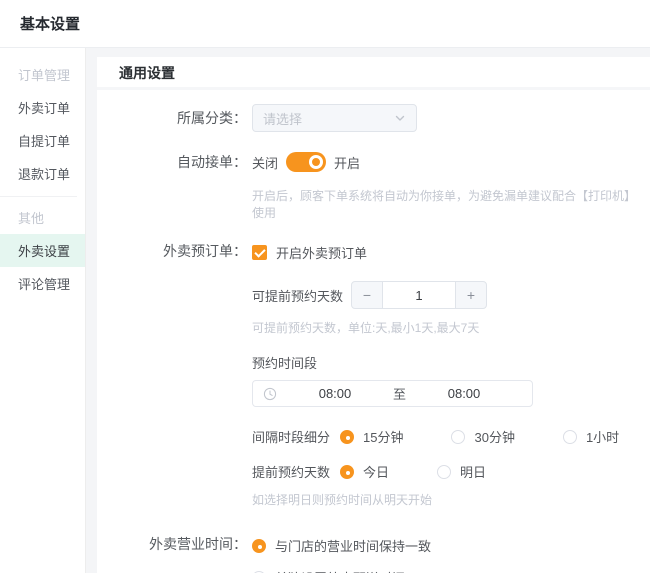 Image resolution: width=650 pixels, height=573 pixels. What do you see at coordinates (42, 250) in the screenshot?
I see `sidebar-item-takeout-settings: 外卖设置` at bounding box center [42, 250].